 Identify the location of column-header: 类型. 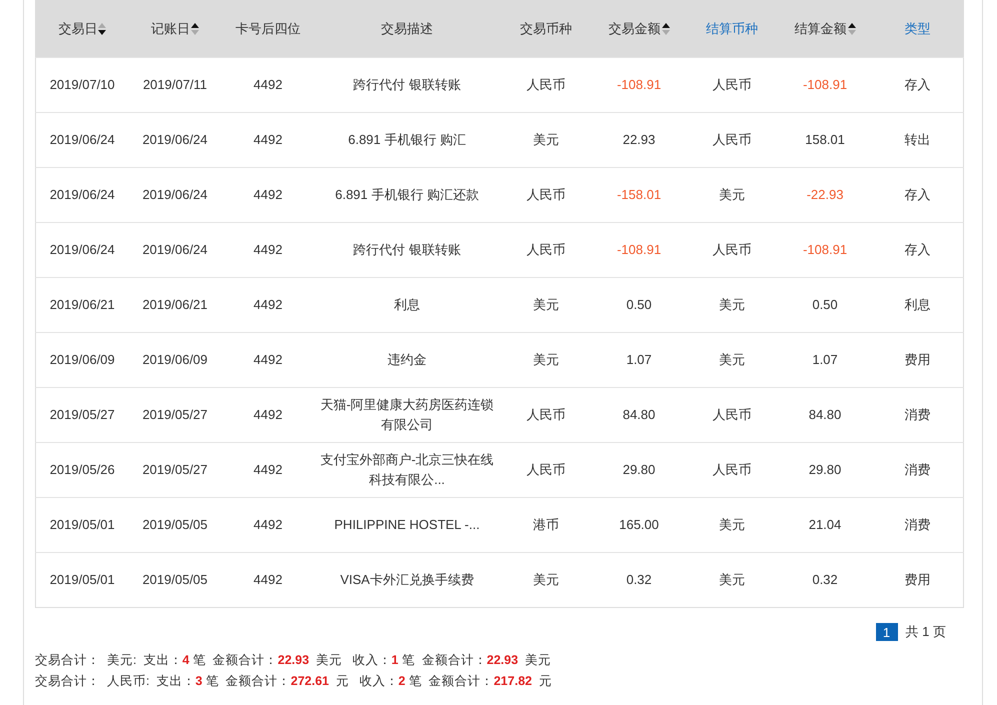
(917, 29).